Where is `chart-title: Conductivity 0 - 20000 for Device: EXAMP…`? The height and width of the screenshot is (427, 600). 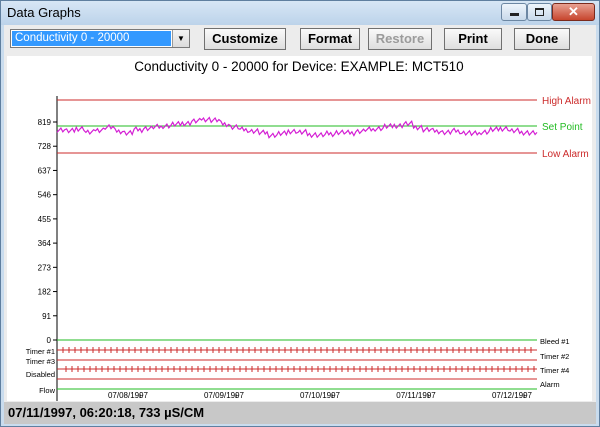
chart-title: Conductivity 0 - 20000 for Device: EXAMP… is located at coordinates (298, 66).